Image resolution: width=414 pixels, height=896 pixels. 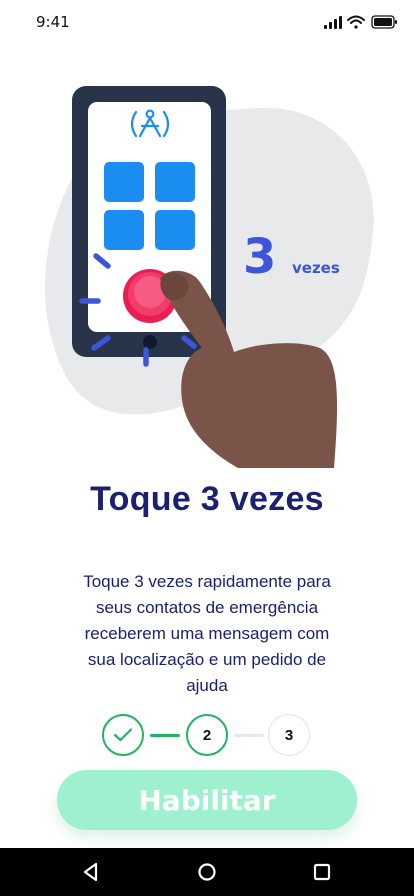 What do you see at coordinates (207, 22) in the screenshot?
I see `status-bar: 9:41` at bounding box center [207, 22].